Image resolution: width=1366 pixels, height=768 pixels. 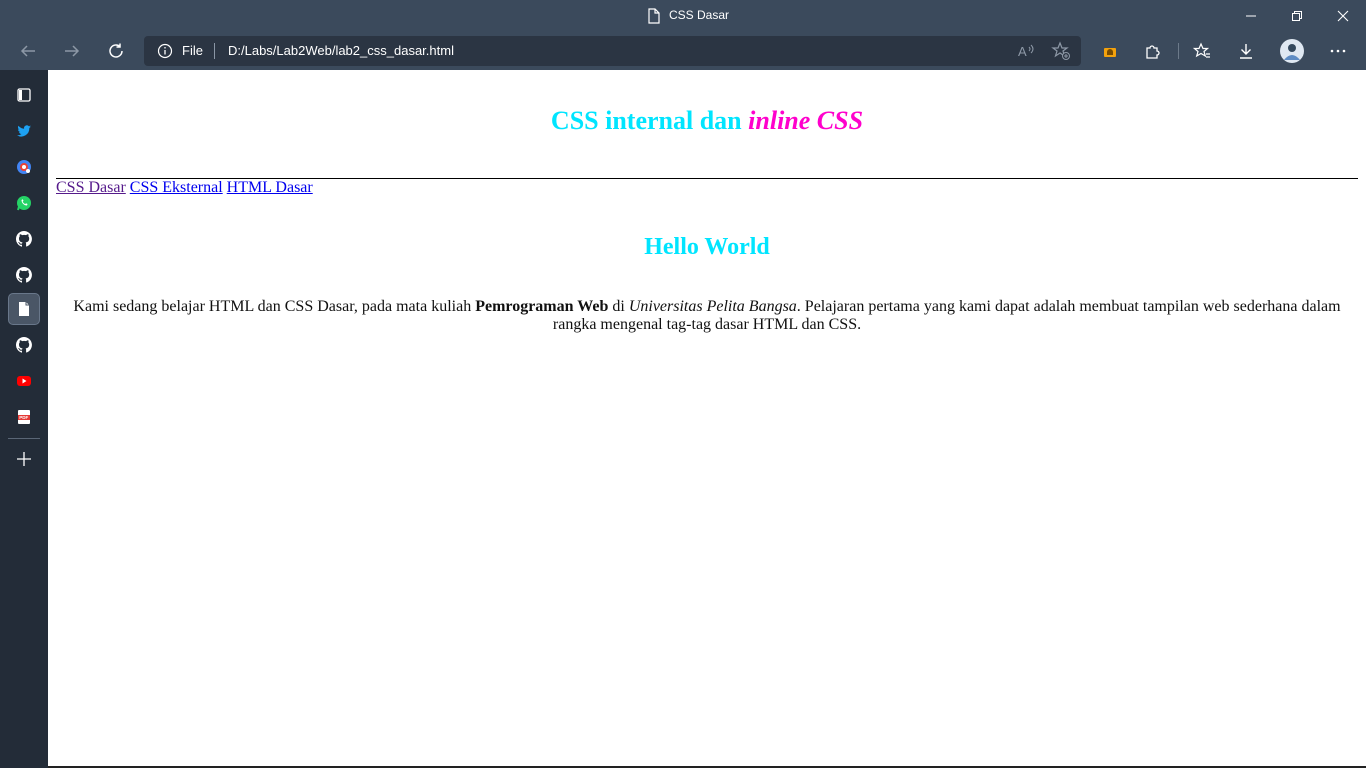 What do you see at coordinates (1178, 51) in the screenshot?
I see `toolbar-divider` at bounding box center [1178, 51].